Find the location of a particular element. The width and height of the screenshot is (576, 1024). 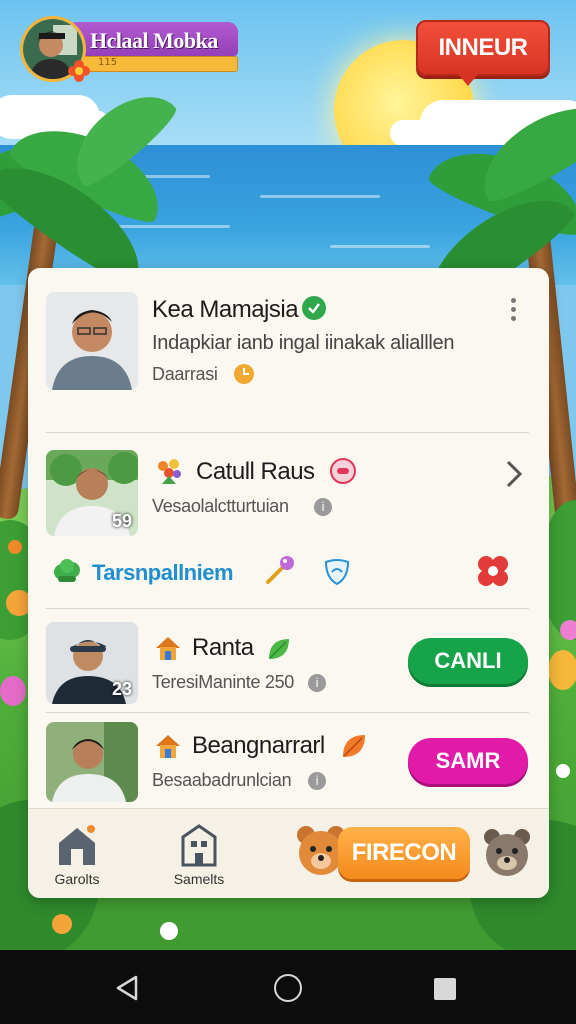

friend-name-1: Kea Mamajsia is located at coordinates (225, 310).